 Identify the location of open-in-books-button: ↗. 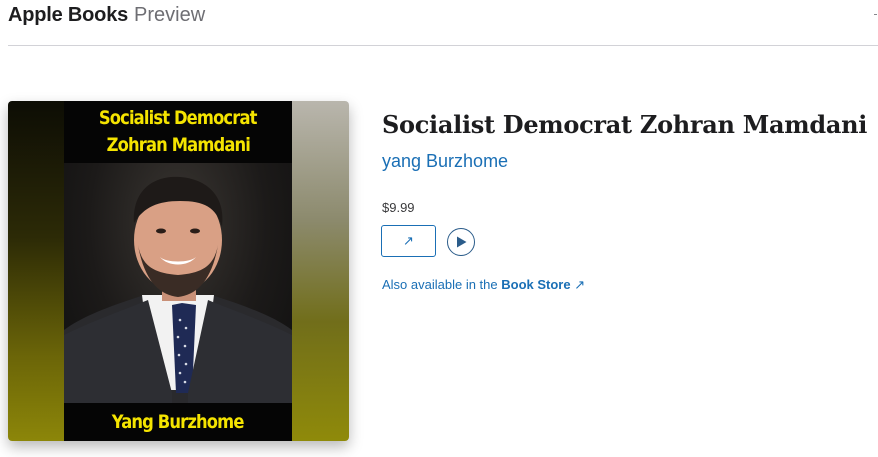
(408, 241).